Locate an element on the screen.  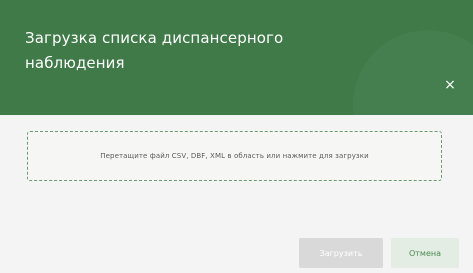
dialog-title: Загрузка списка диспансерного наблюдения is located at coordinates (154, 50).